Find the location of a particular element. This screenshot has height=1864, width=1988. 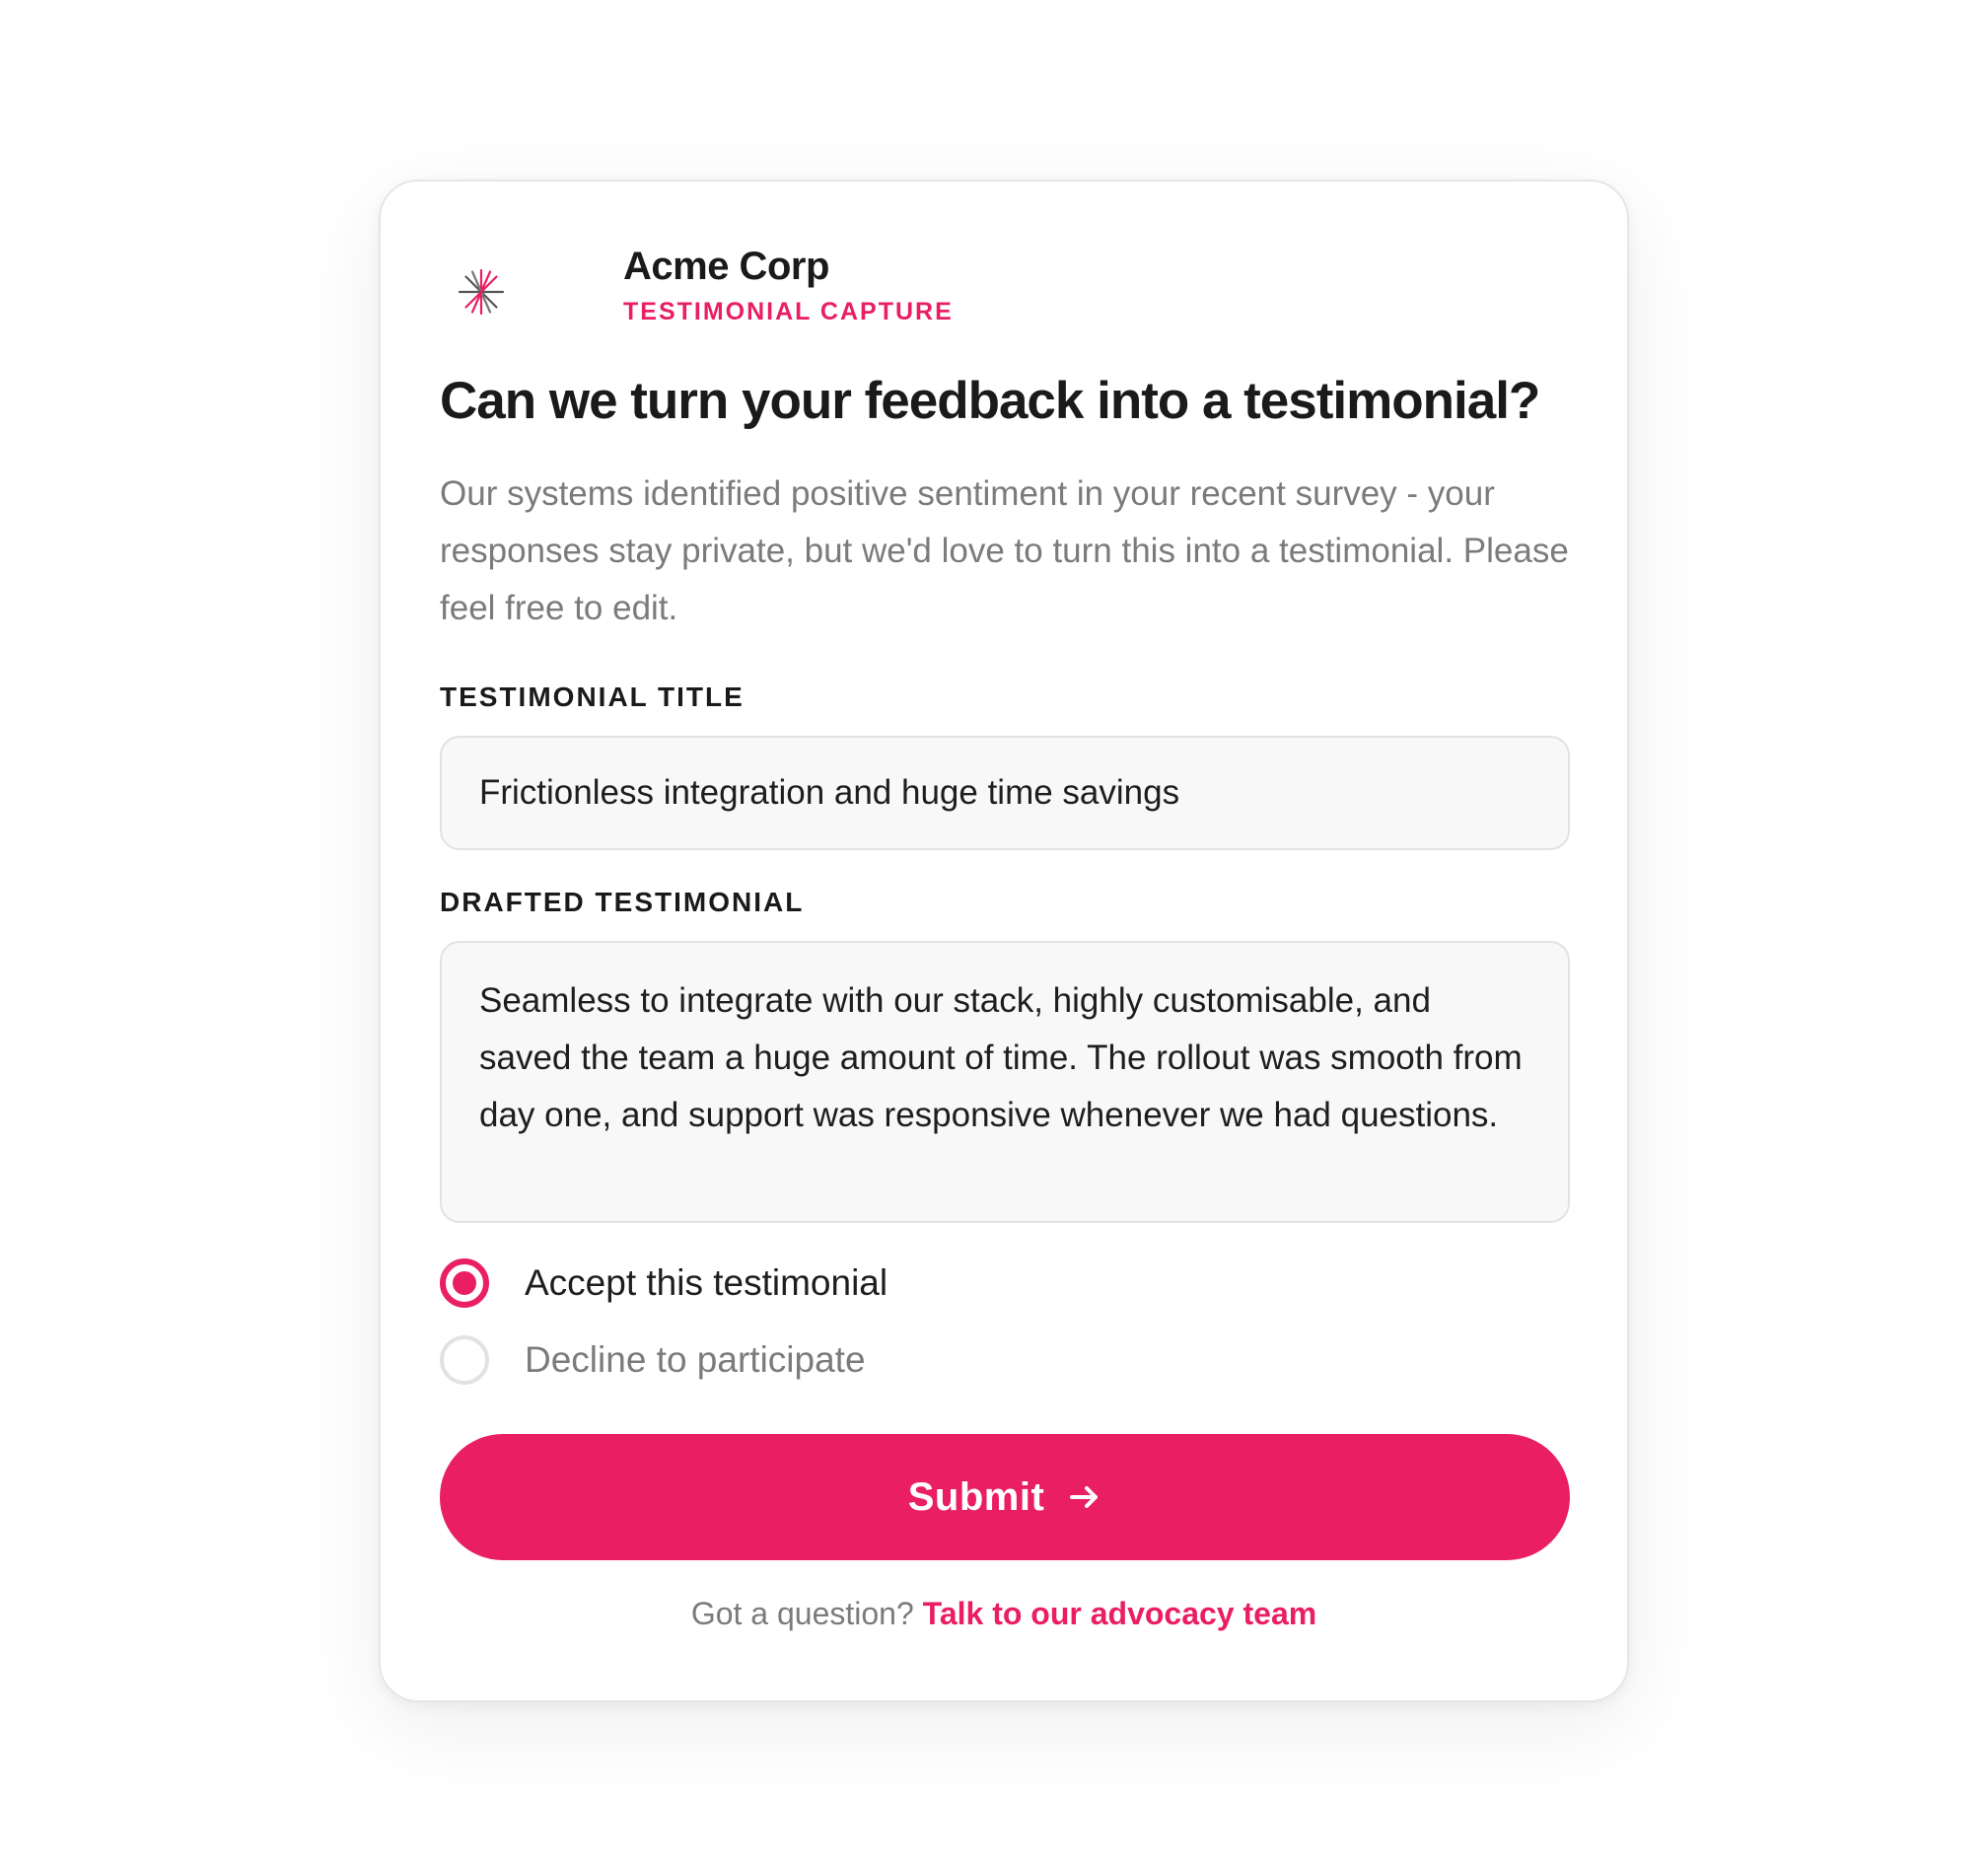

decline-radio is located at coordinates (464, 1360).